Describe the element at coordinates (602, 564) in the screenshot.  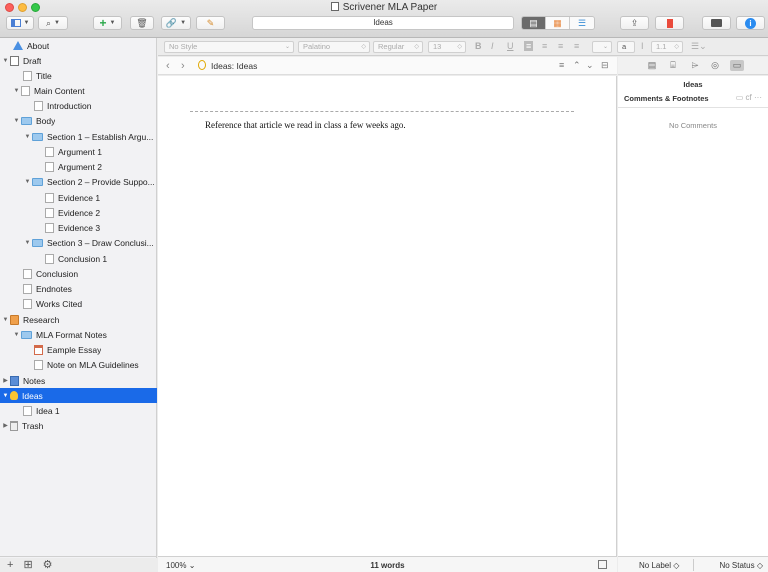
I see `target-icon` at that location.